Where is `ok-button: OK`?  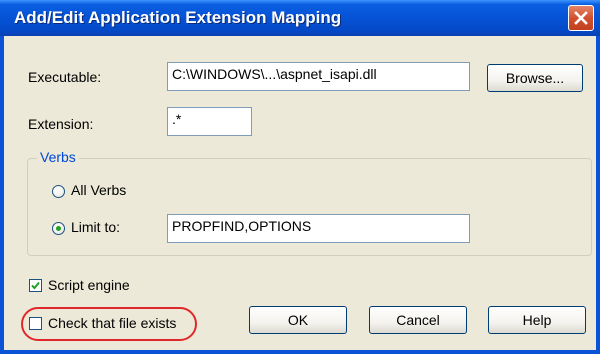 ok-button: OK is located at coordinates (298, 320).